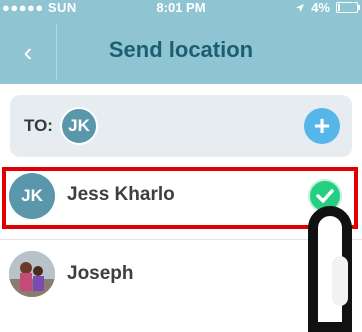 This screenshot has height=332, width=362. What do you see at coordinates (300, 7) in the screenshot?
I see `location-arrow-icon` at bounding box center [300, 7].